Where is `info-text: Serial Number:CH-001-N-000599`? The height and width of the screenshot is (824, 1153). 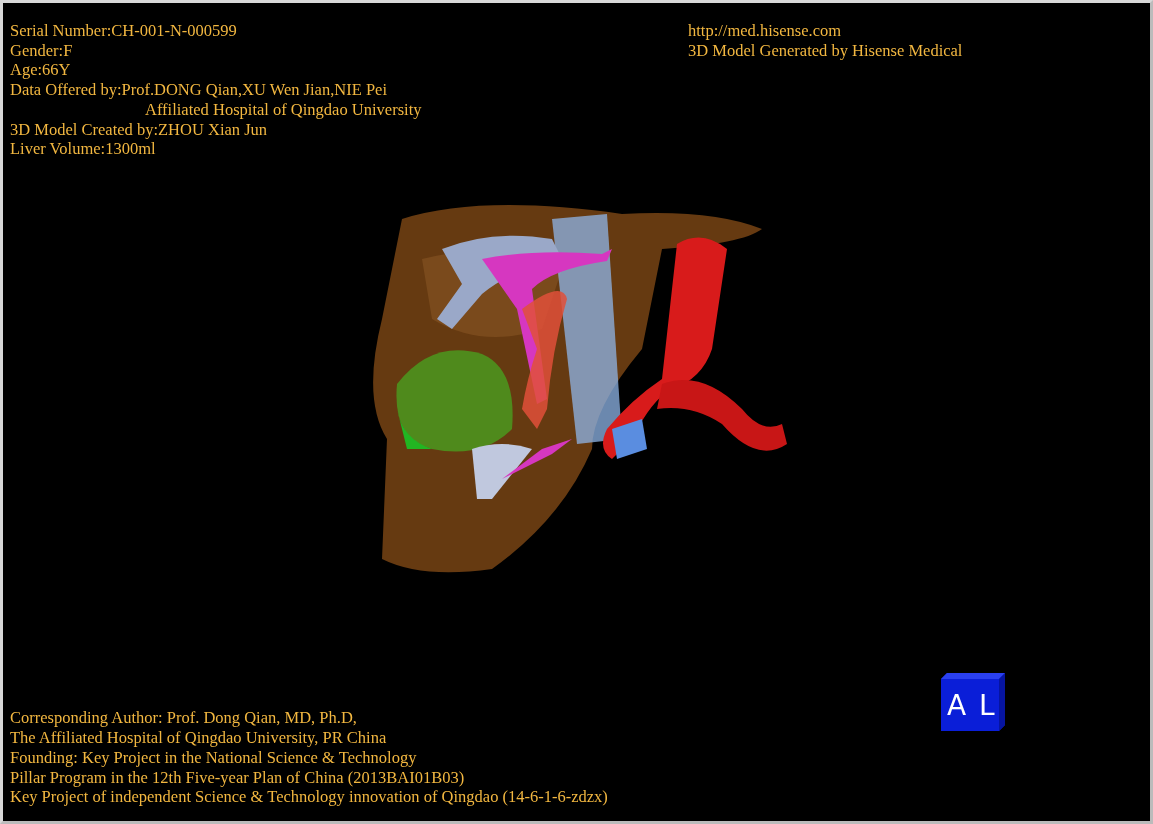
info-text: Serial Number:CH-001-N-000599 is located at coordinates (124, 31).